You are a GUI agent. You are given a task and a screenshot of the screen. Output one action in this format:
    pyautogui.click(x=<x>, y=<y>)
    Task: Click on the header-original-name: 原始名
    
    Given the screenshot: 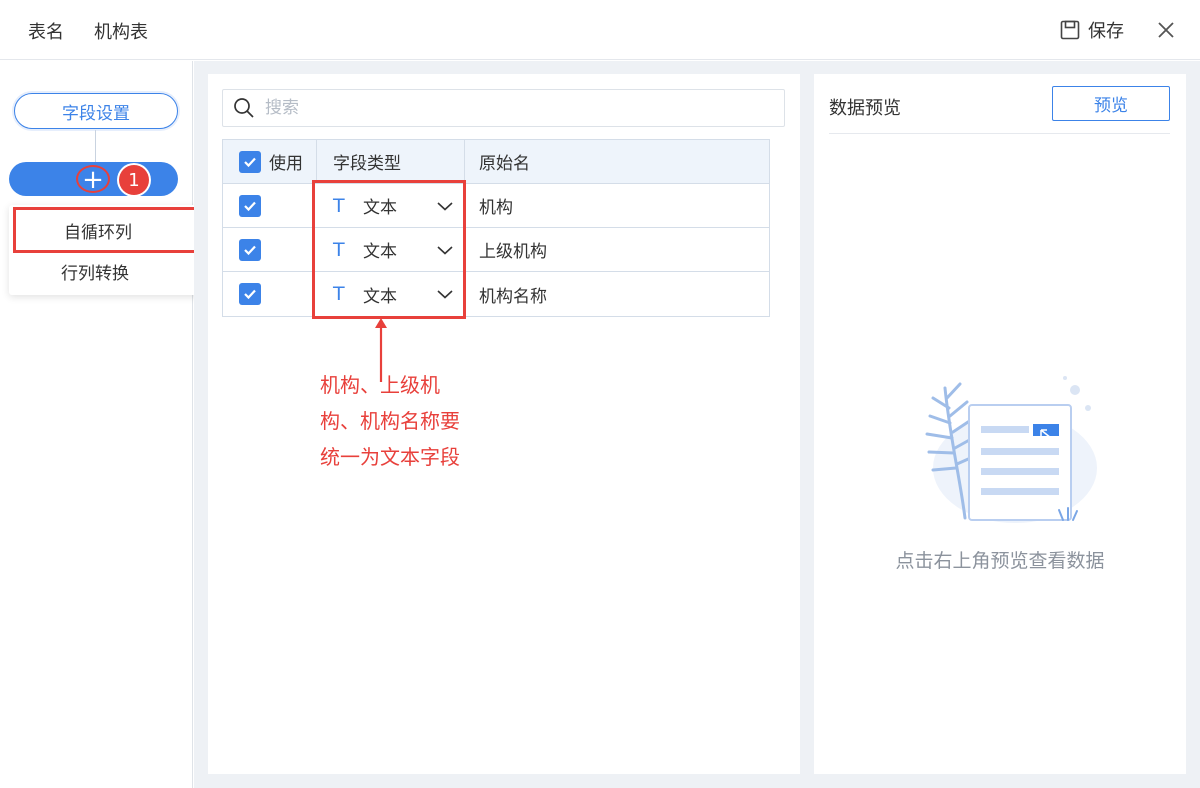 What is the action you would take?
    pyautogui.click(x=504, y=164)
    